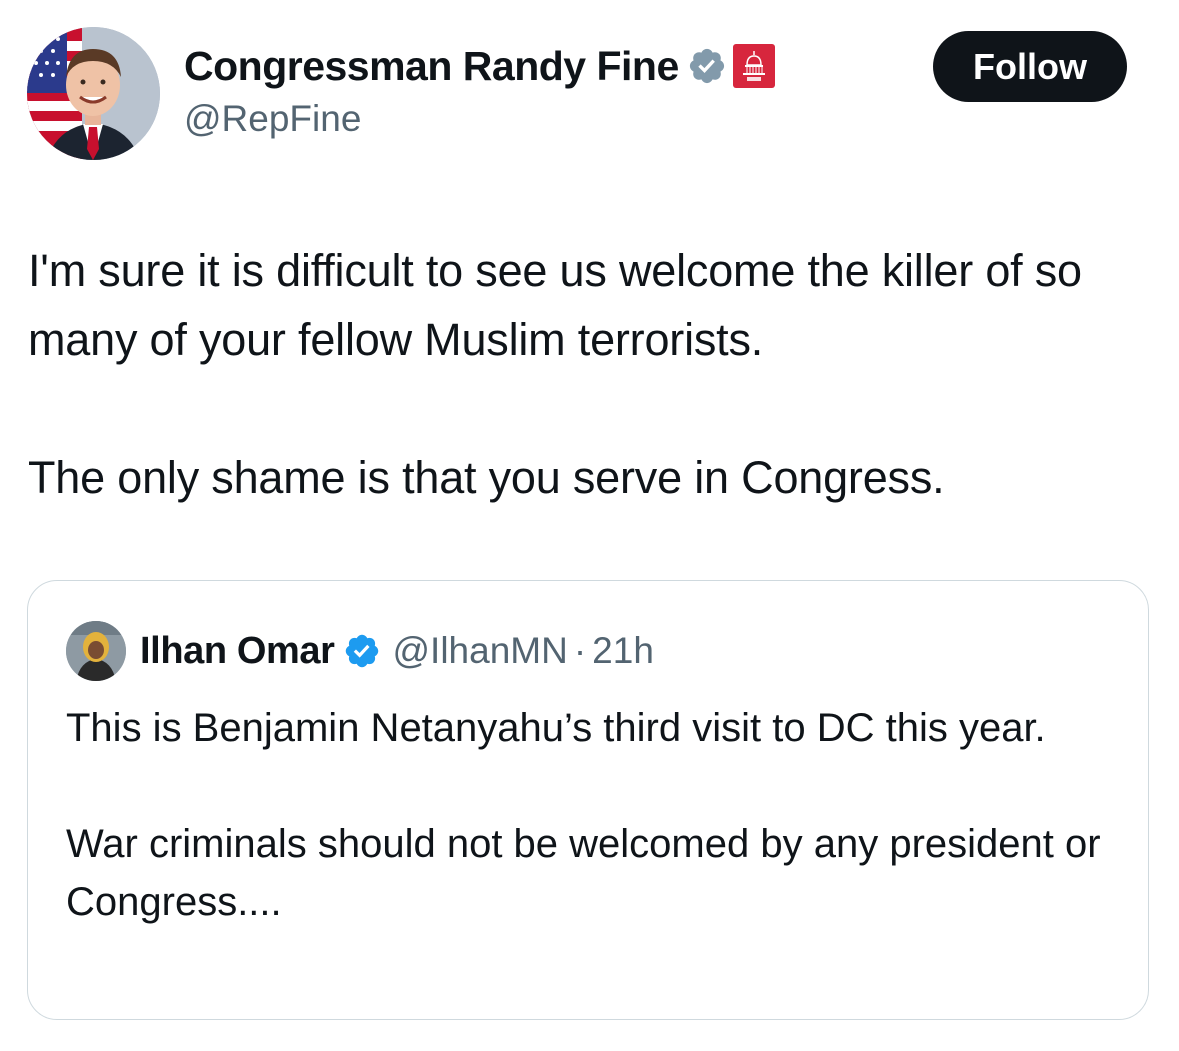  I want to click on author-name-row: Congressman Randy Fine, so click(479, 66).